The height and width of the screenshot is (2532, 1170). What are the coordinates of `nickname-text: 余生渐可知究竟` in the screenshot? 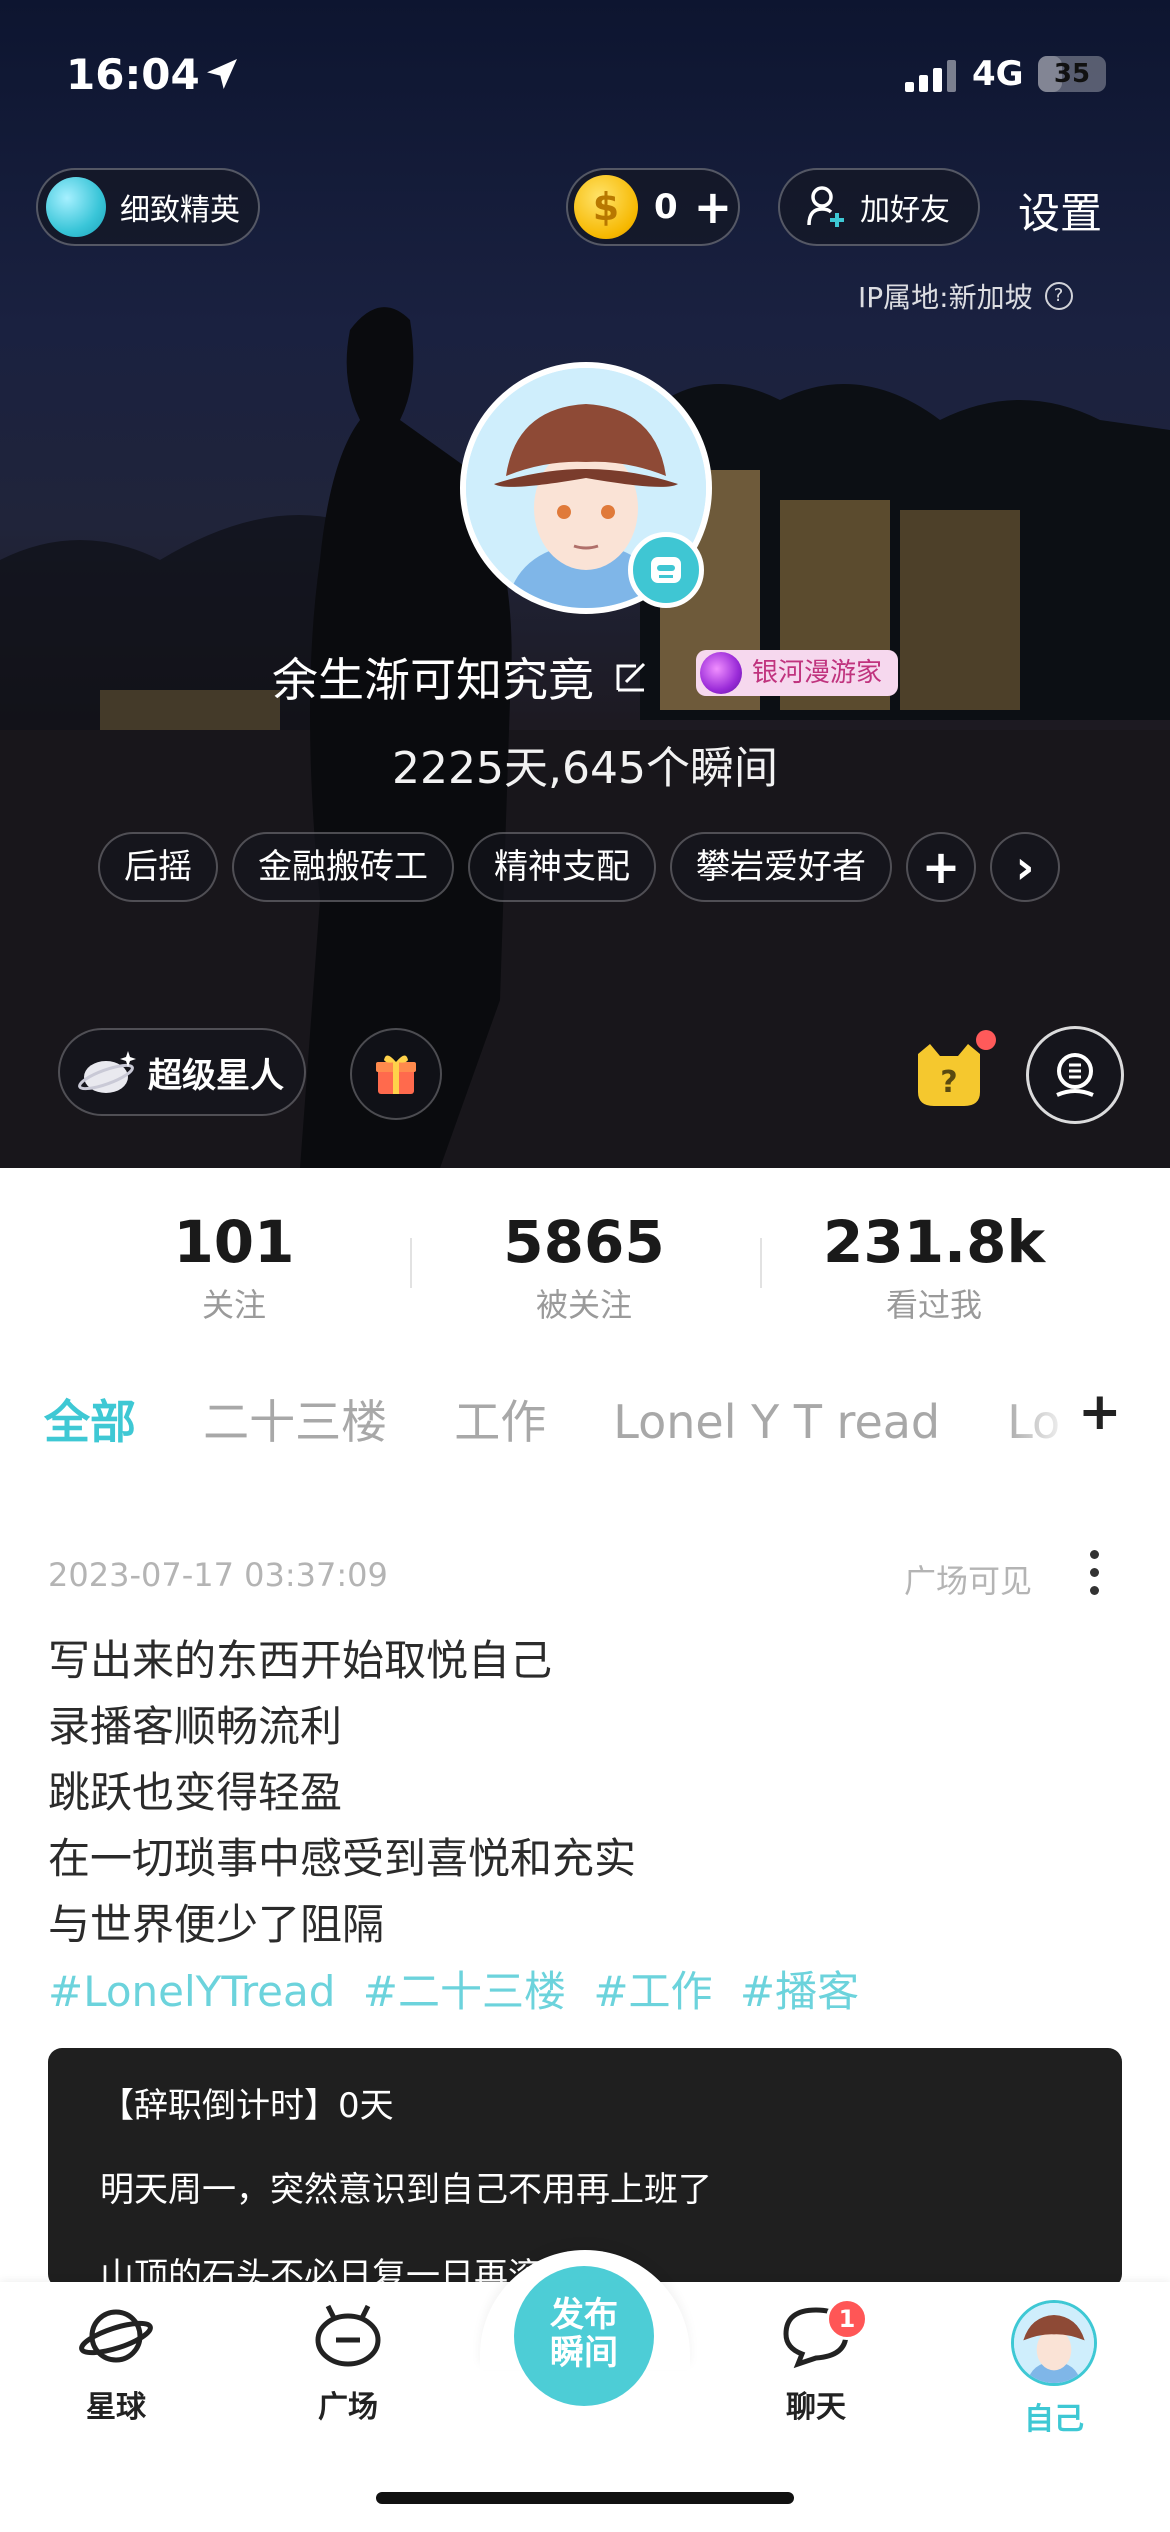 It's located at (433, 680).